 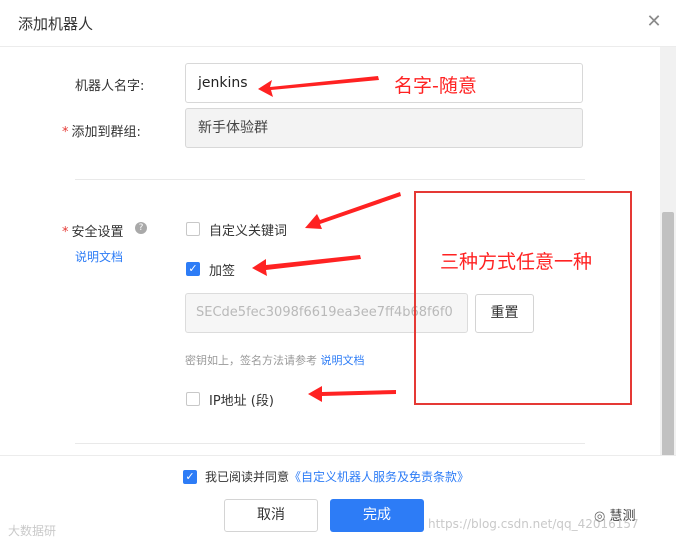 What do you see at coordinates (326, 239) in the screenshot?
I see `annotation-arrows` at bounding box center [326, 239].